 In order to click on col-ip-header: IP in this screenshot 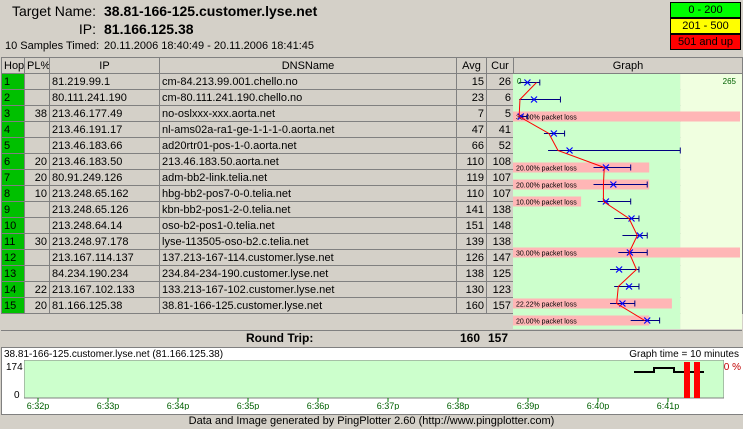, I will do `click(104, 65)`.